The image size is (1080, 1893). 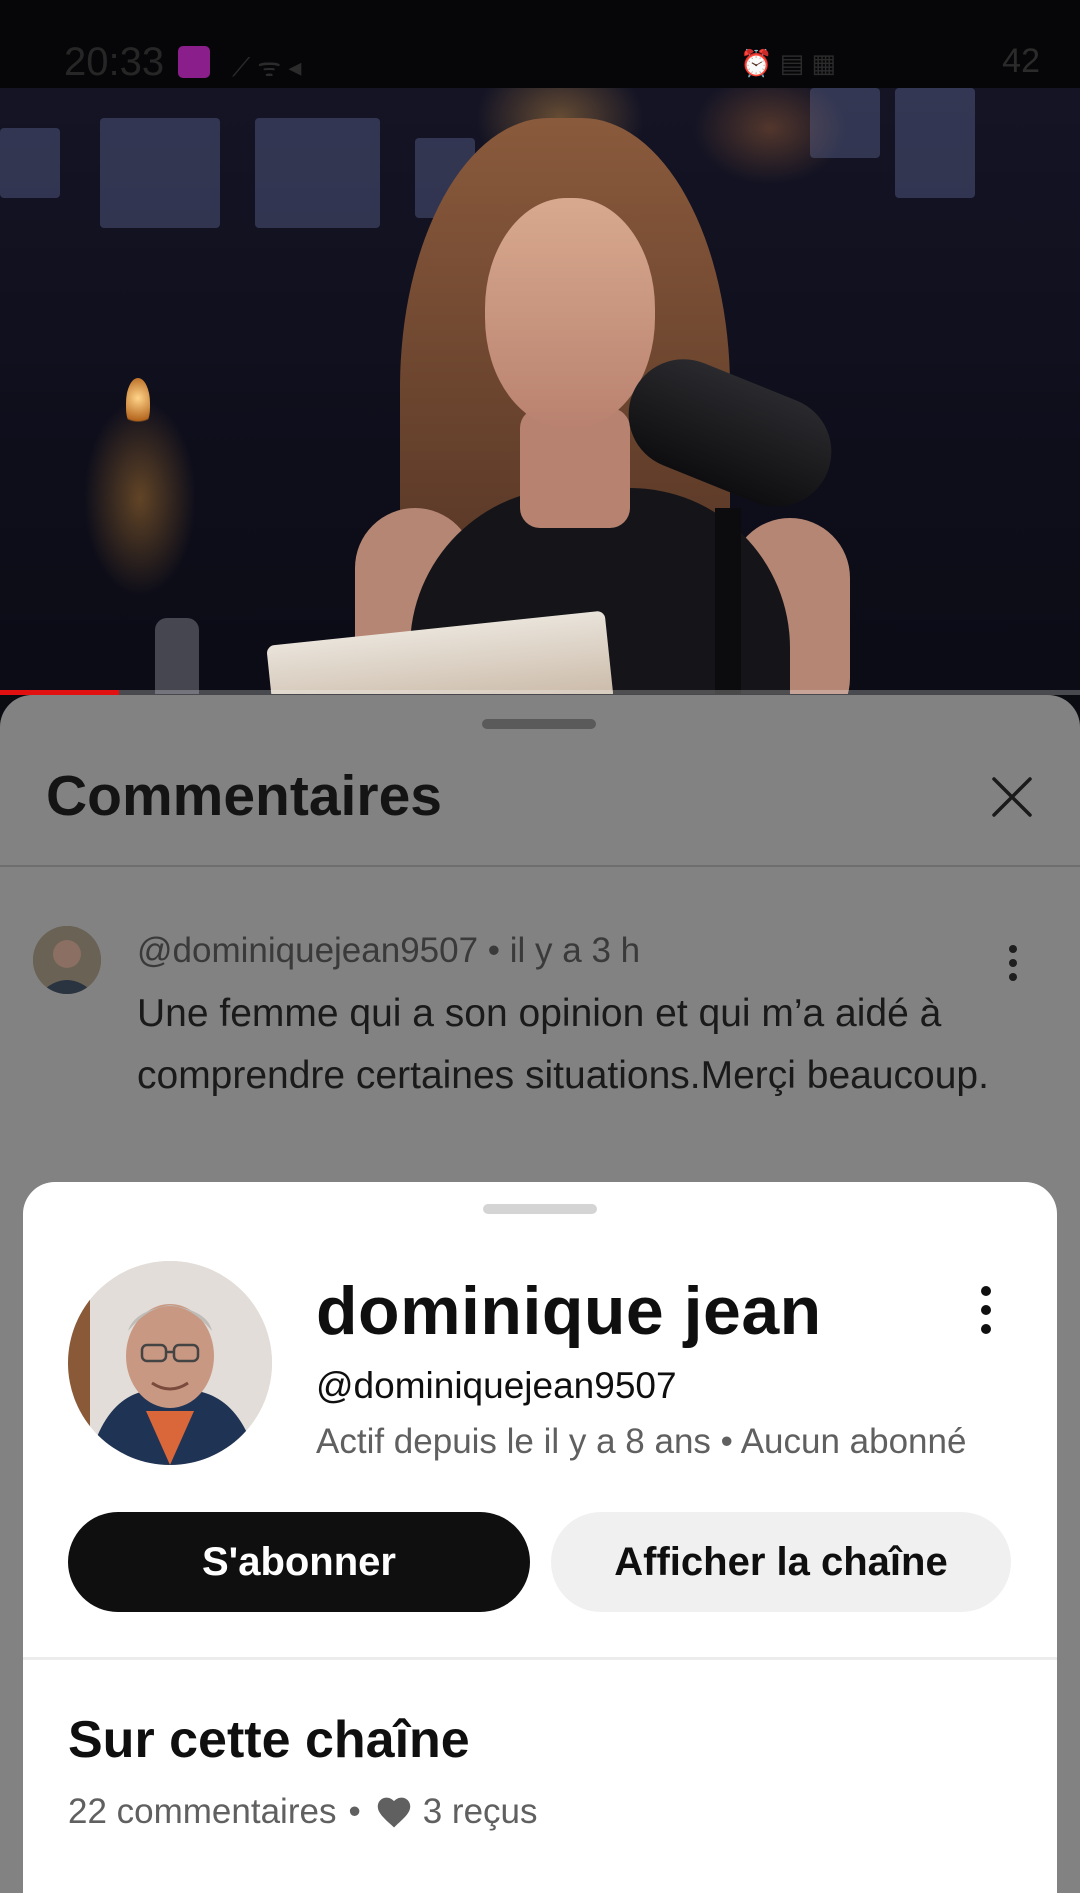 What do you see at coordinates (1021, 61) in the screenshot?
I see `battery-level: 42` at bounding box center [1021, 61].